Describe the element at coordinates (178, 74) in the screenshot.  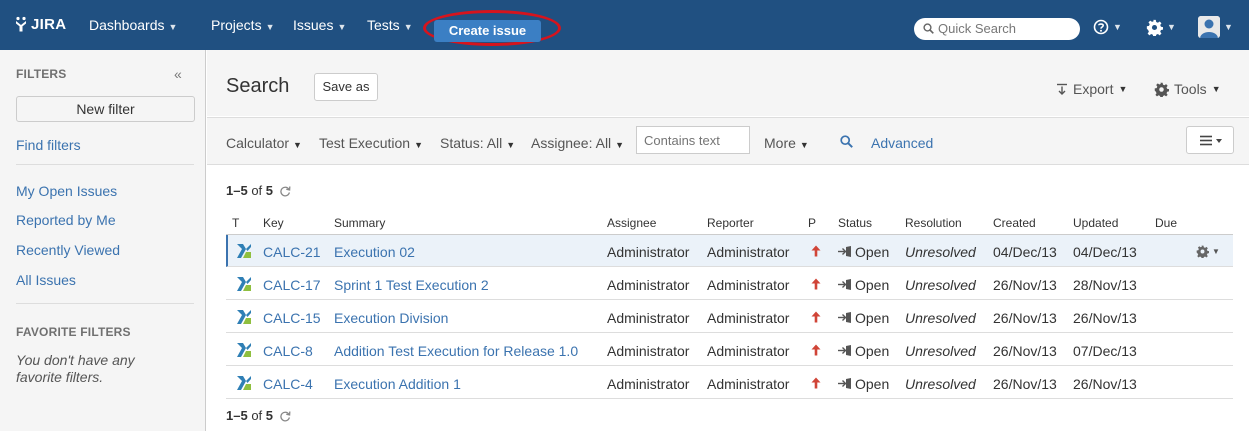
I see `collapse-sidebar-icon: «` at that location.